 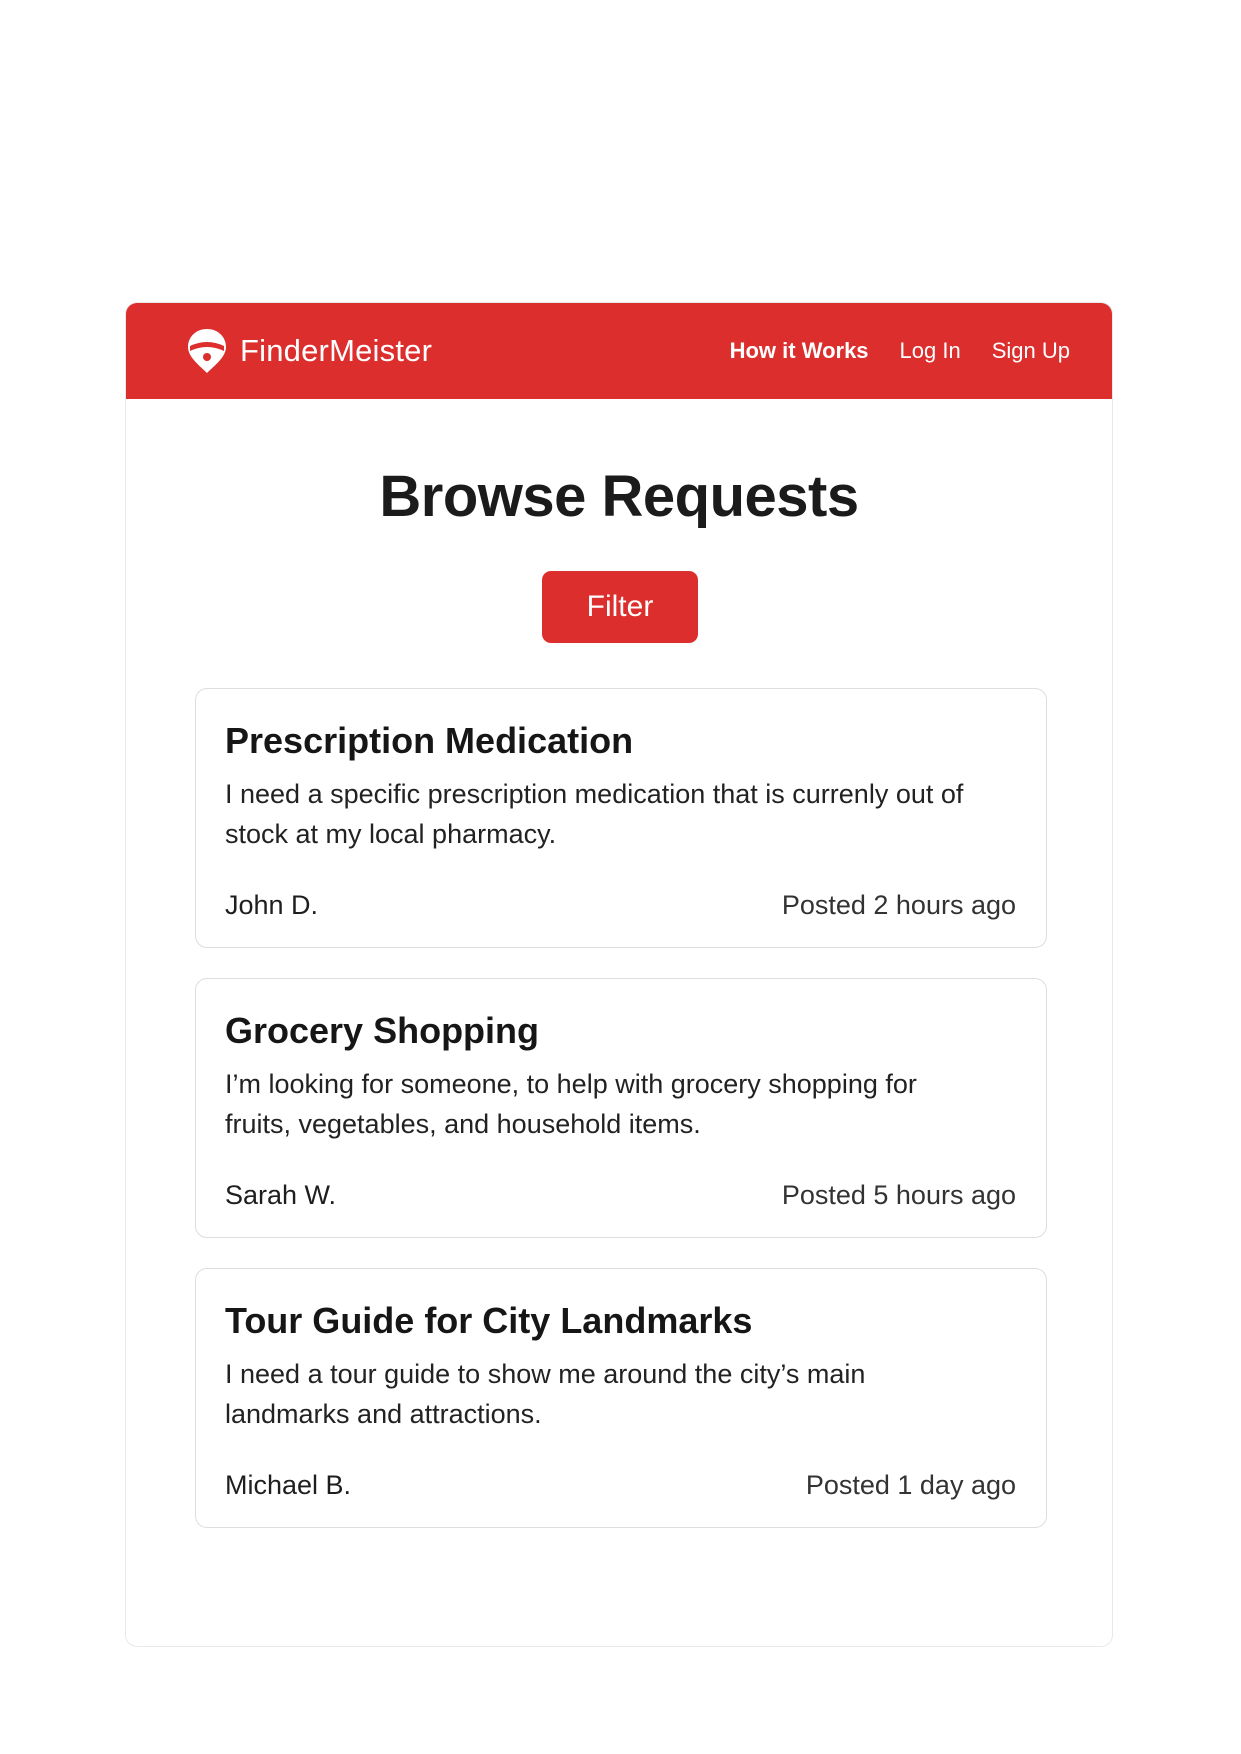 I want to click on request-footer: John D. Posted 2 hours ago, so click(x=620, y=905).